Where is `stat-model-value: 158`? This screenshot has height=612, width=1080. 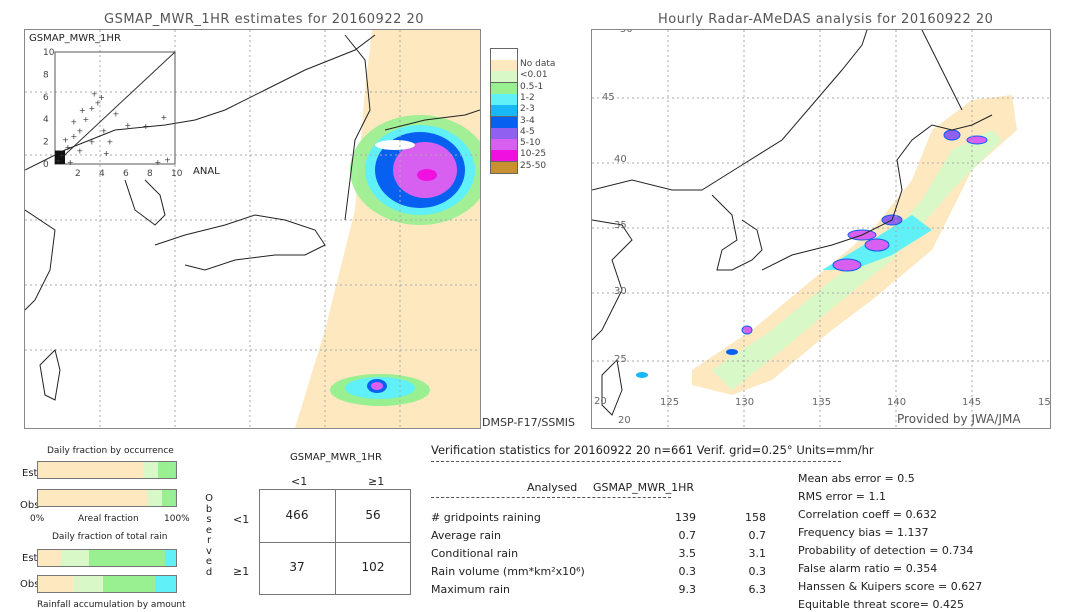 stat-model-value: 158 is located at coordinates (755, 517).